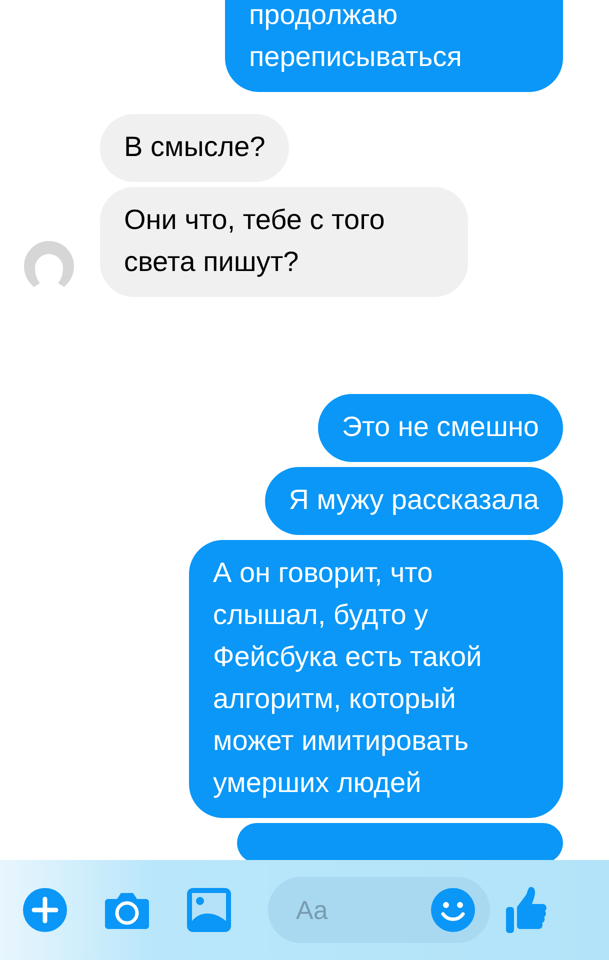  Describe the element at coordinates (195, 148) in the screenshot. I see `message-bubble: В смысле?` at that location.